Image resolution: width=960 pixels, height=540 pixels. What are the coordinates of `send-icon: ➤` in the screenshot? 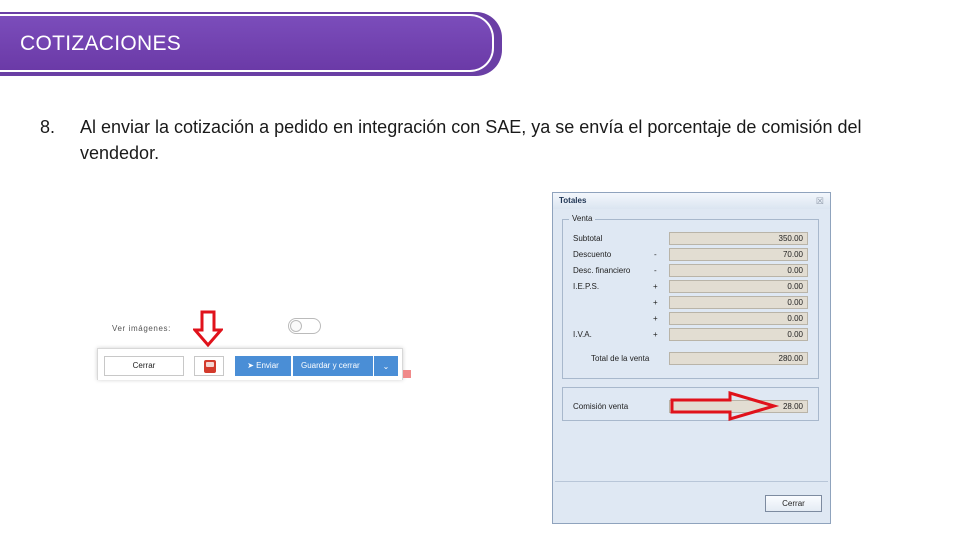 It's located at (252, 365).